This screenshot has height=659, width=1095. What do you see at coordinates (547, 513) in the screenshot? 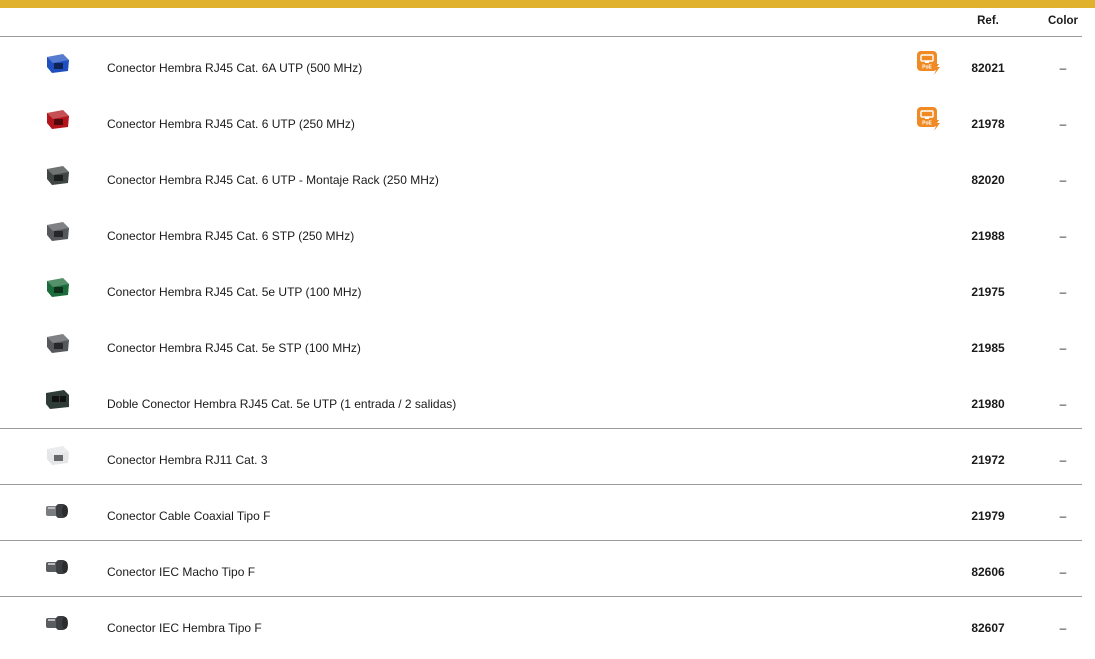
I see `table-row: Conector Cable Coaxial Tipo F 21979 –` at bounding box center [547, 513].